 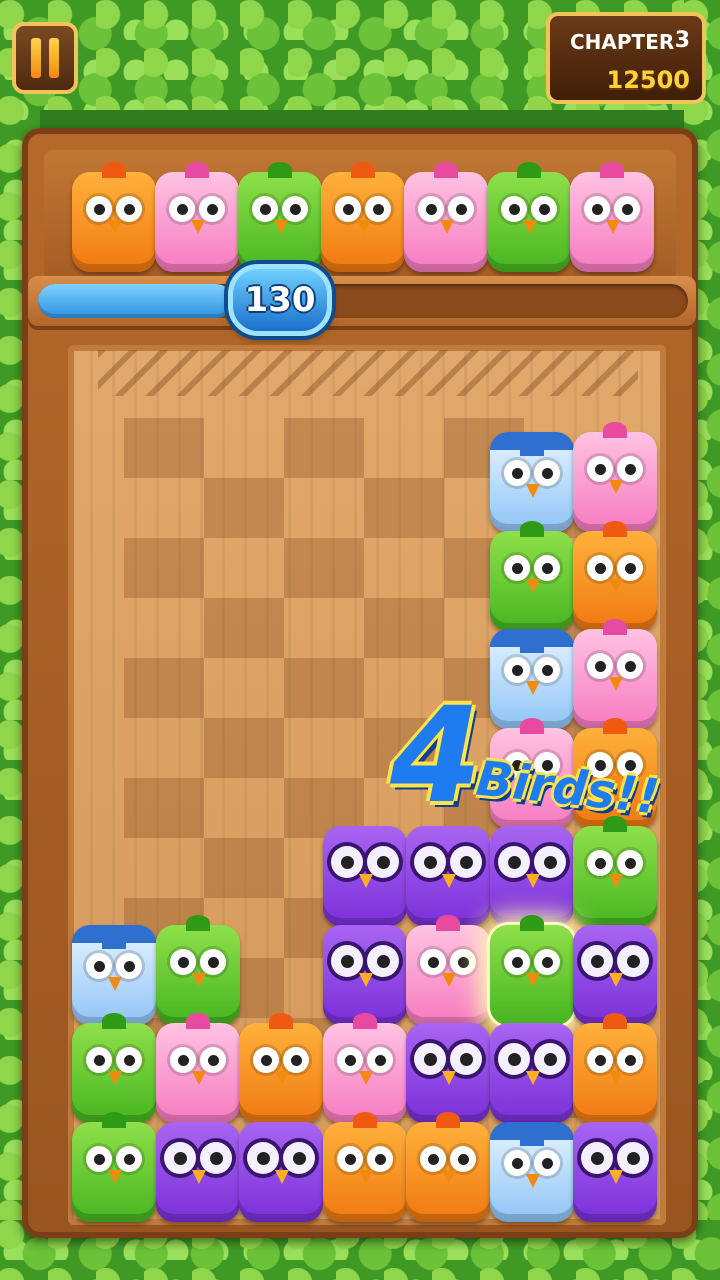 What do you see at coordinates (363, 301) in the screenshot?
I see `moves-progress-bar` at bounding box center [363, 301].